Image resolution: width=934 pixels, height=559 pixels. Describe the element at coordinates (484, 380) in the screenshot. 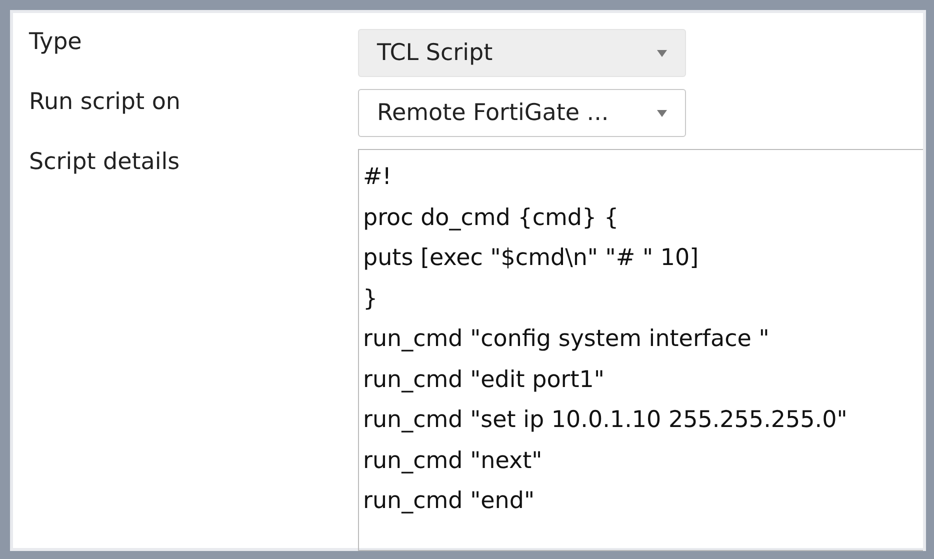

I see `code-line: run_cmd "edit port1"` at that location.